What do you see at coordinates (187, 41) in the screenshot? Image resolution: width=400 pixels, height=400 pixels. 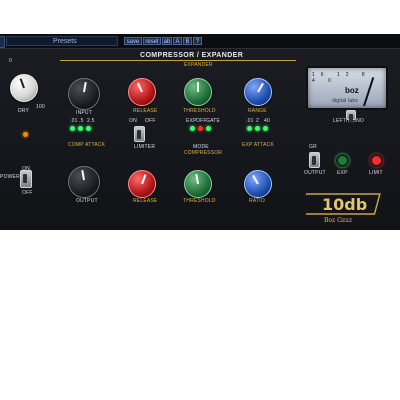 I see `b-button: B` at bounding box center [187, 41].